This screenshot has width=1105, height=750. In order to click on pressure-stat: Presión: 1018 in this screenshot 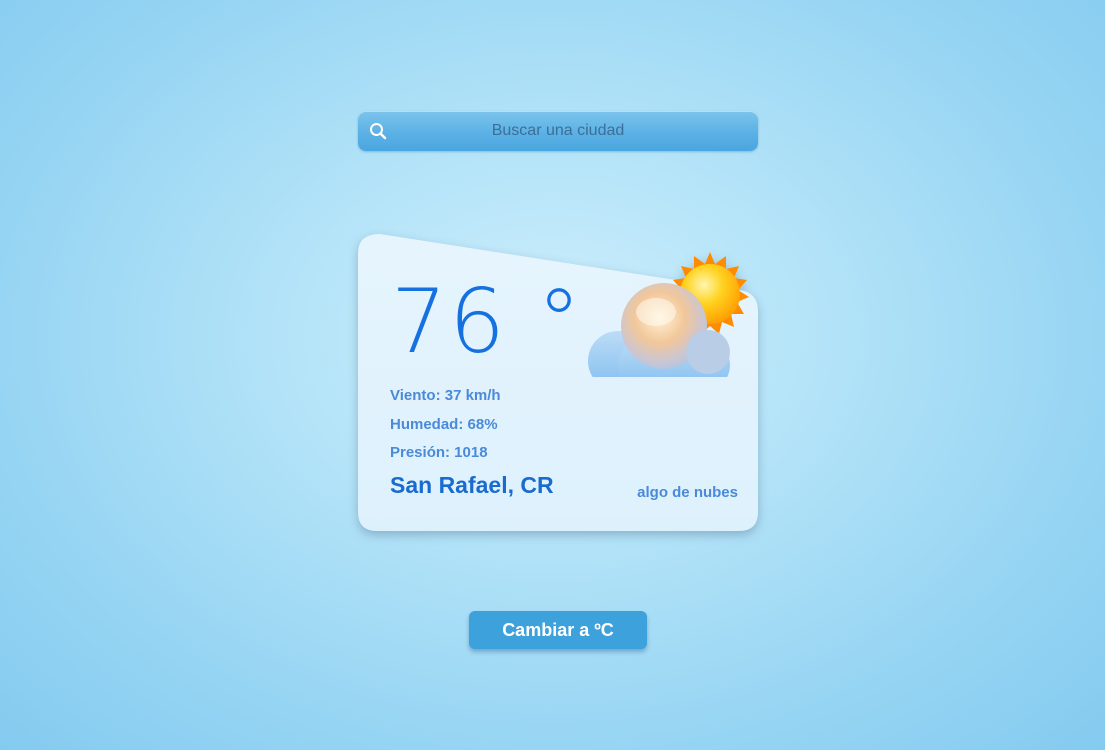, I will do `click(439, 452)`.